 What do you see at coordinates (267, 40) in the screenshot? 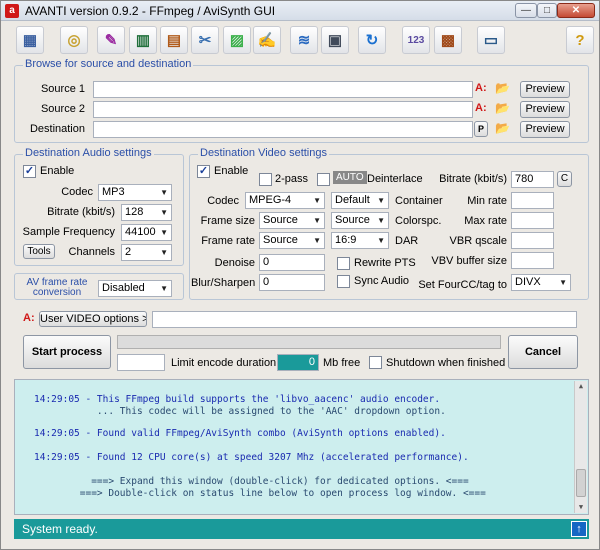
I see `notepad-pen-icon: ✍` at bounding box center [267, 40].